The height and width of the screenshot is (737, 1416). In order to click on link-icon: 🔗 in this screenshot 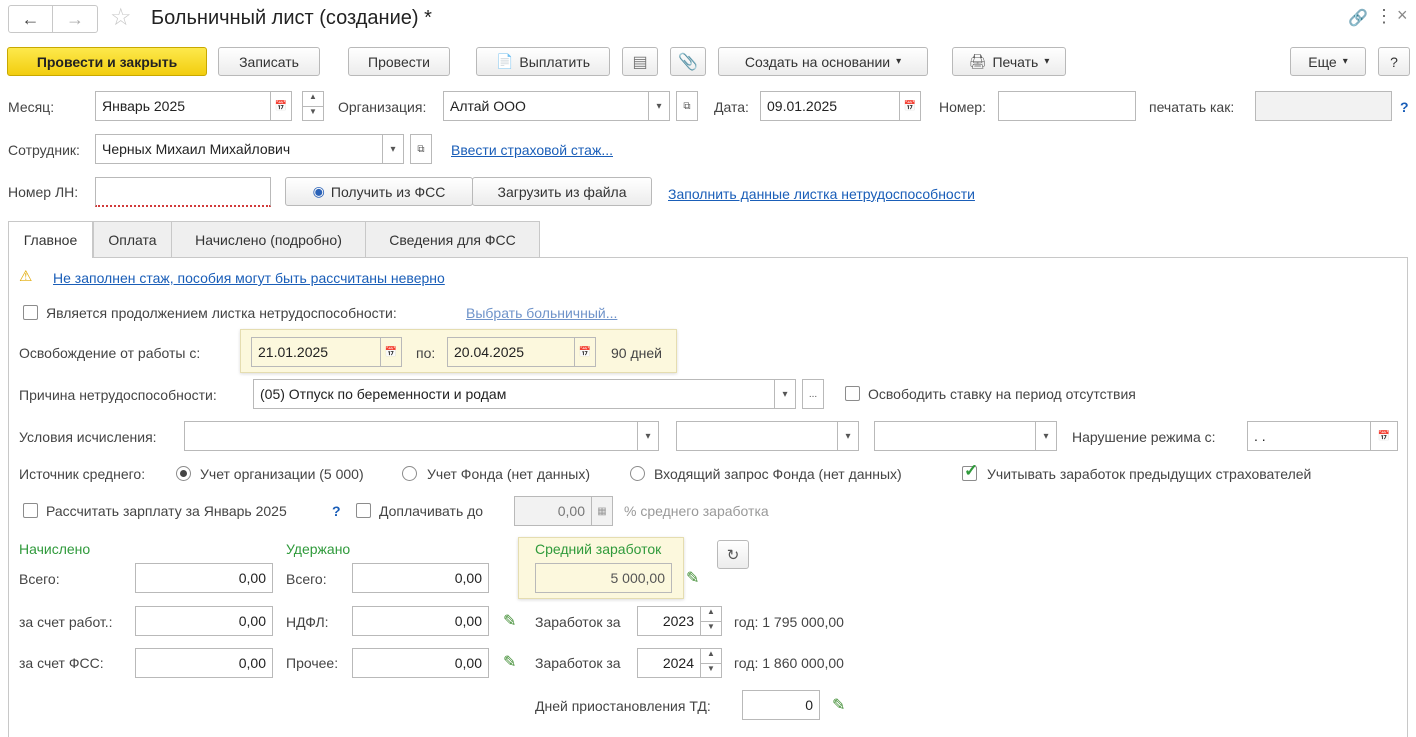, I will do `click(1358, 18)`.